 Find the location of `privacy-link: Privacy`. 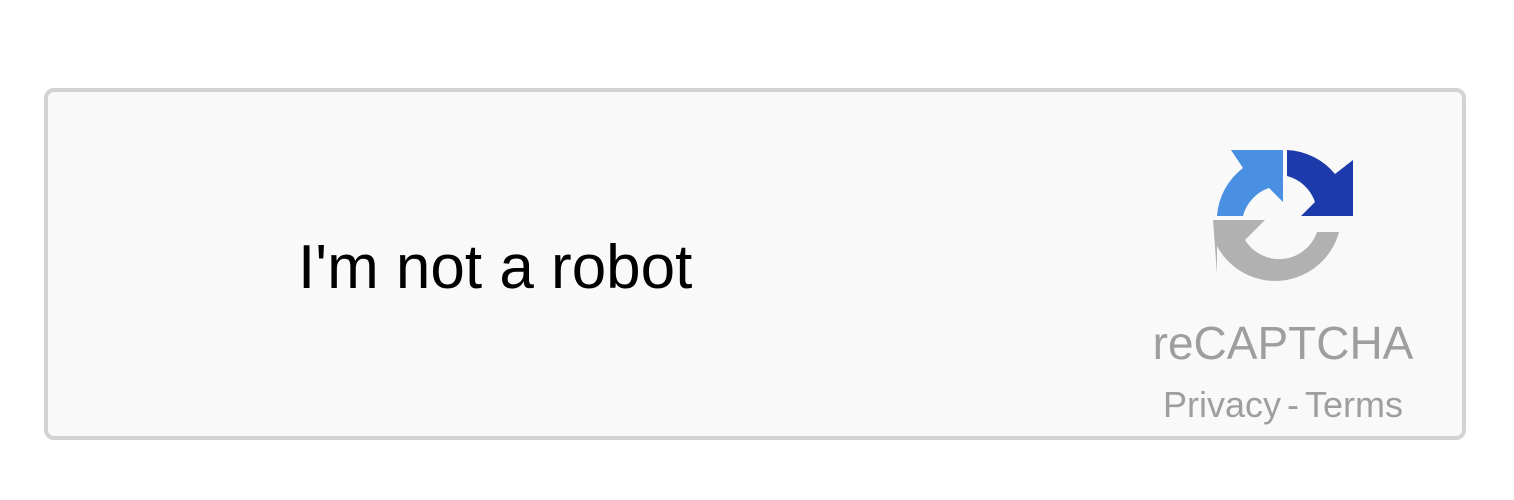

privacy-link: Privacy is located at coordinates (1222, 404).